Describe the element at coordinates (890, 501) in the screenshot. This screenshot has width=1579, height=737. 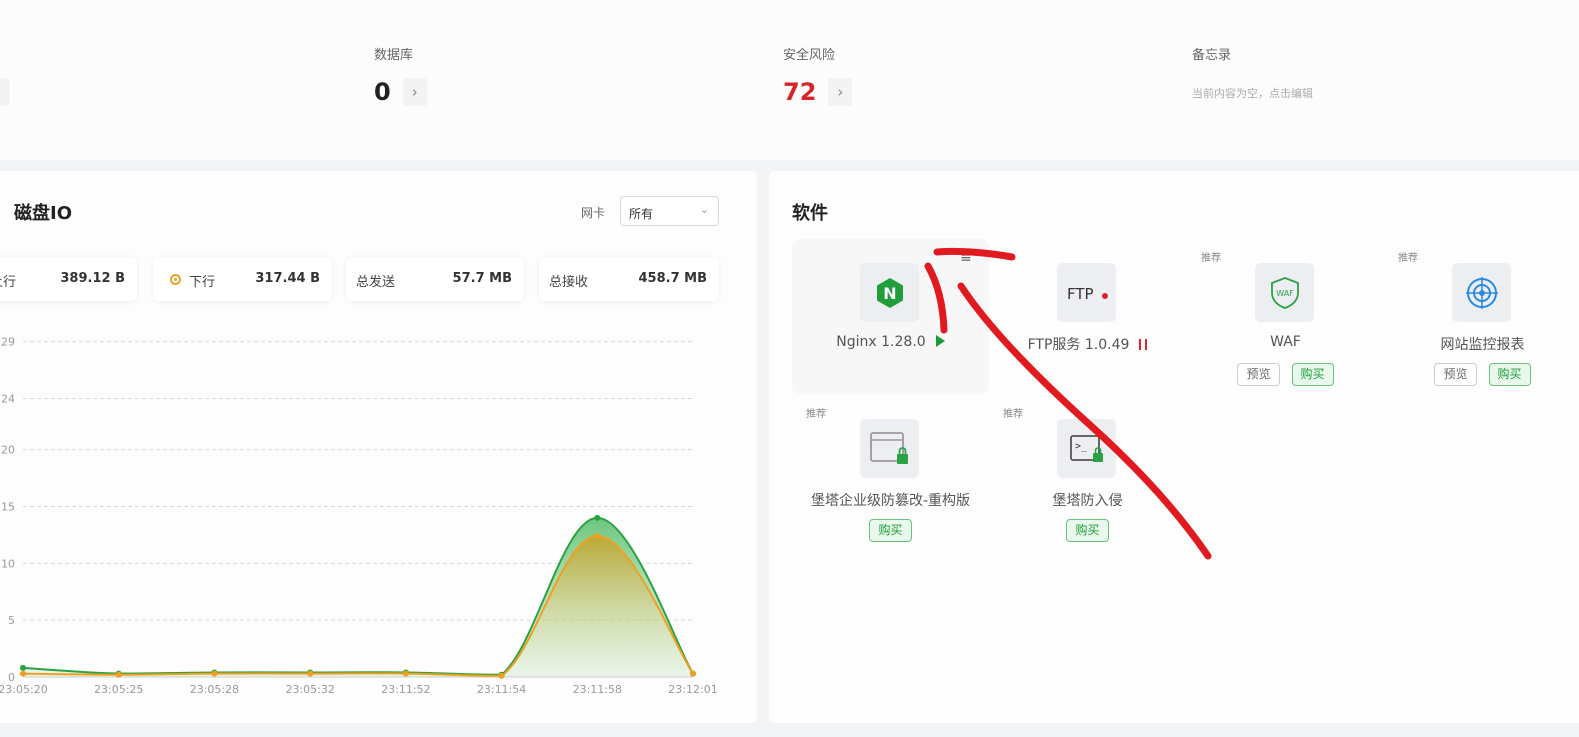
I see `anti-tamper-name: 堡塔企业级防篡改-重构版` at that location.